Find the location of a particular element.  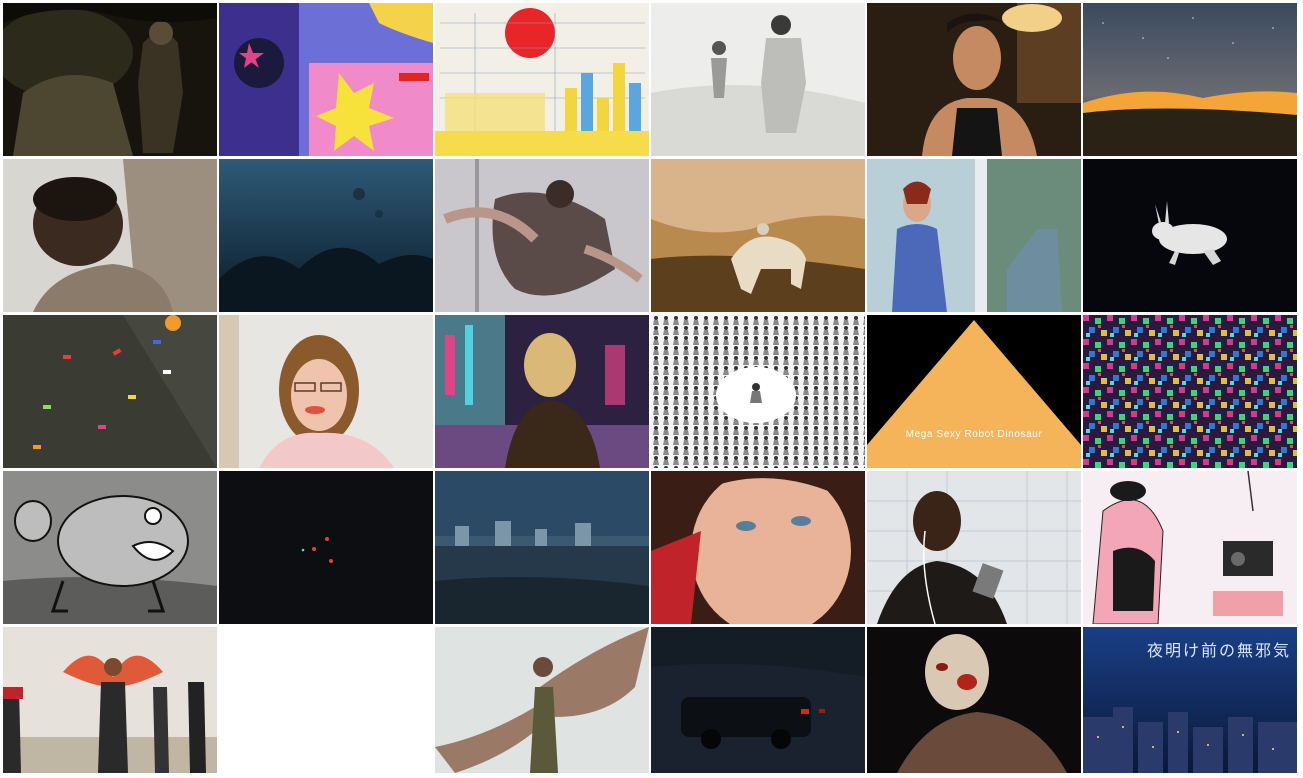

tile-night-sky-city is located at coordinates (1190, 79).